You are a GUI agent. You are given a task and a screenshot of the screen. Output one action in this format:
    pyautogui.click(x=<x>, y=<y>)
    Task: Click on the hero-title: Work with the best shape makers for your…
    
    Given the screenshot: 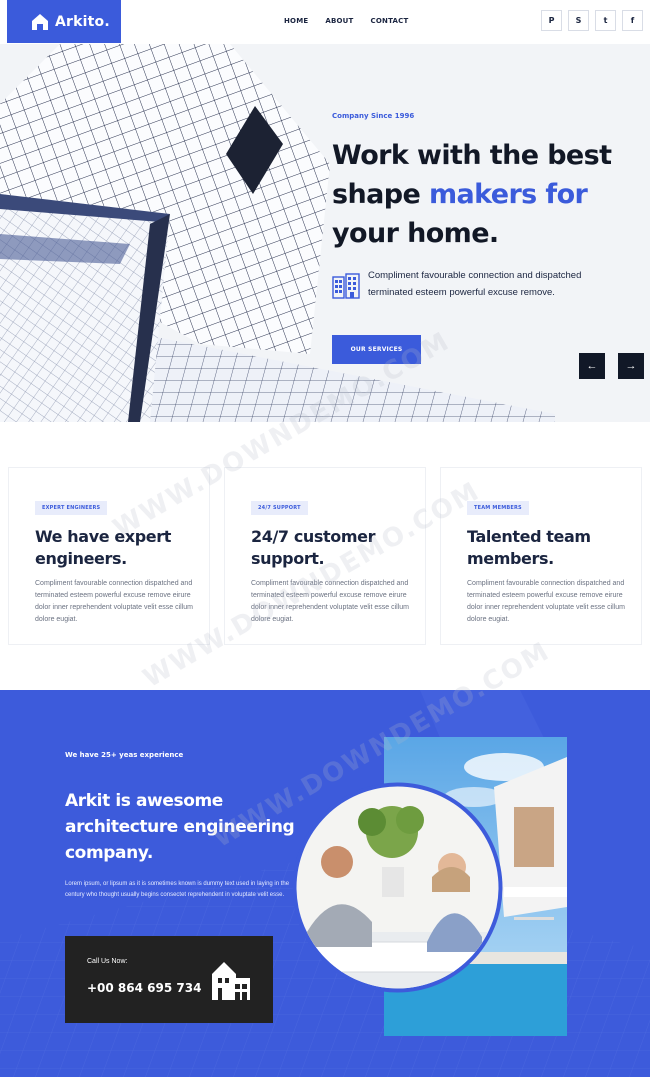 What is the action you would take?
    pyautogui.click(x=482, y=194)
    